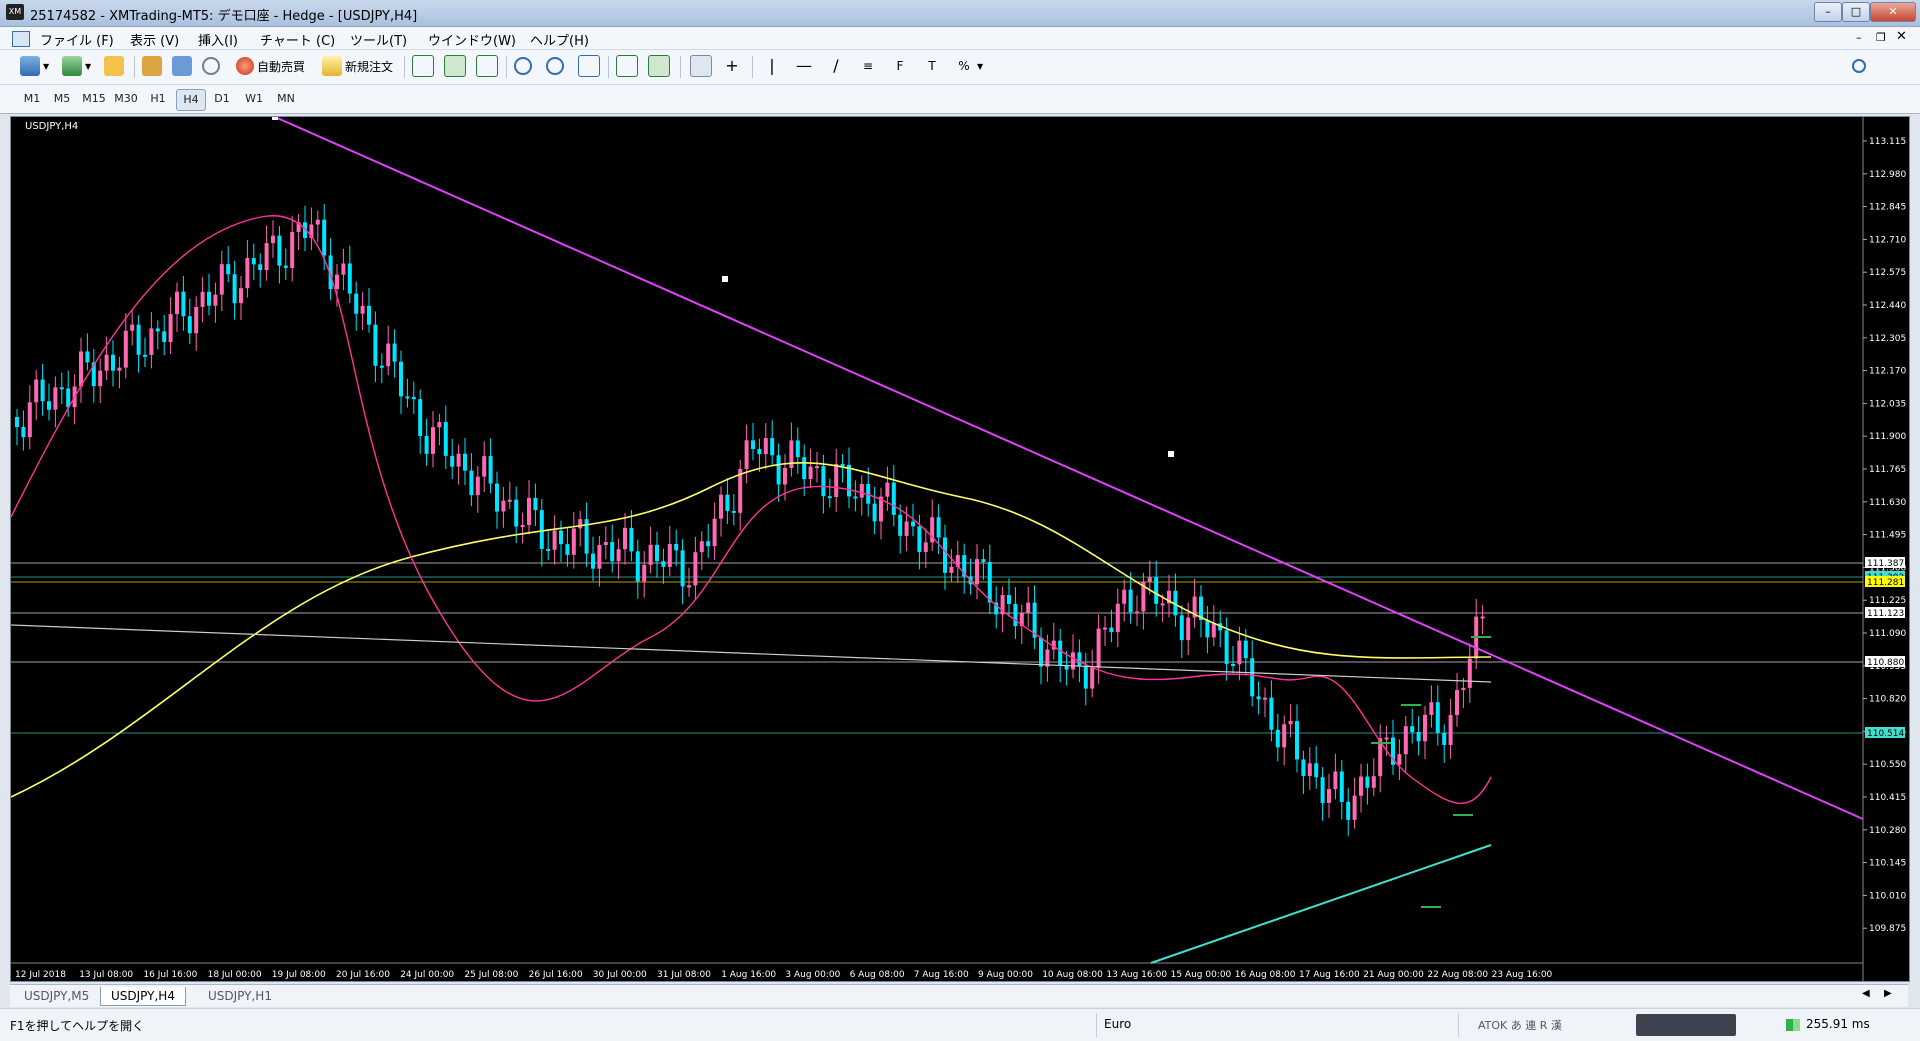 This screenshot has height=1041, width=1920. What do you see at coordinates (1856, 12) in the screenshot?
I see `maximize-button: □` at bounding box center [1856, 12].